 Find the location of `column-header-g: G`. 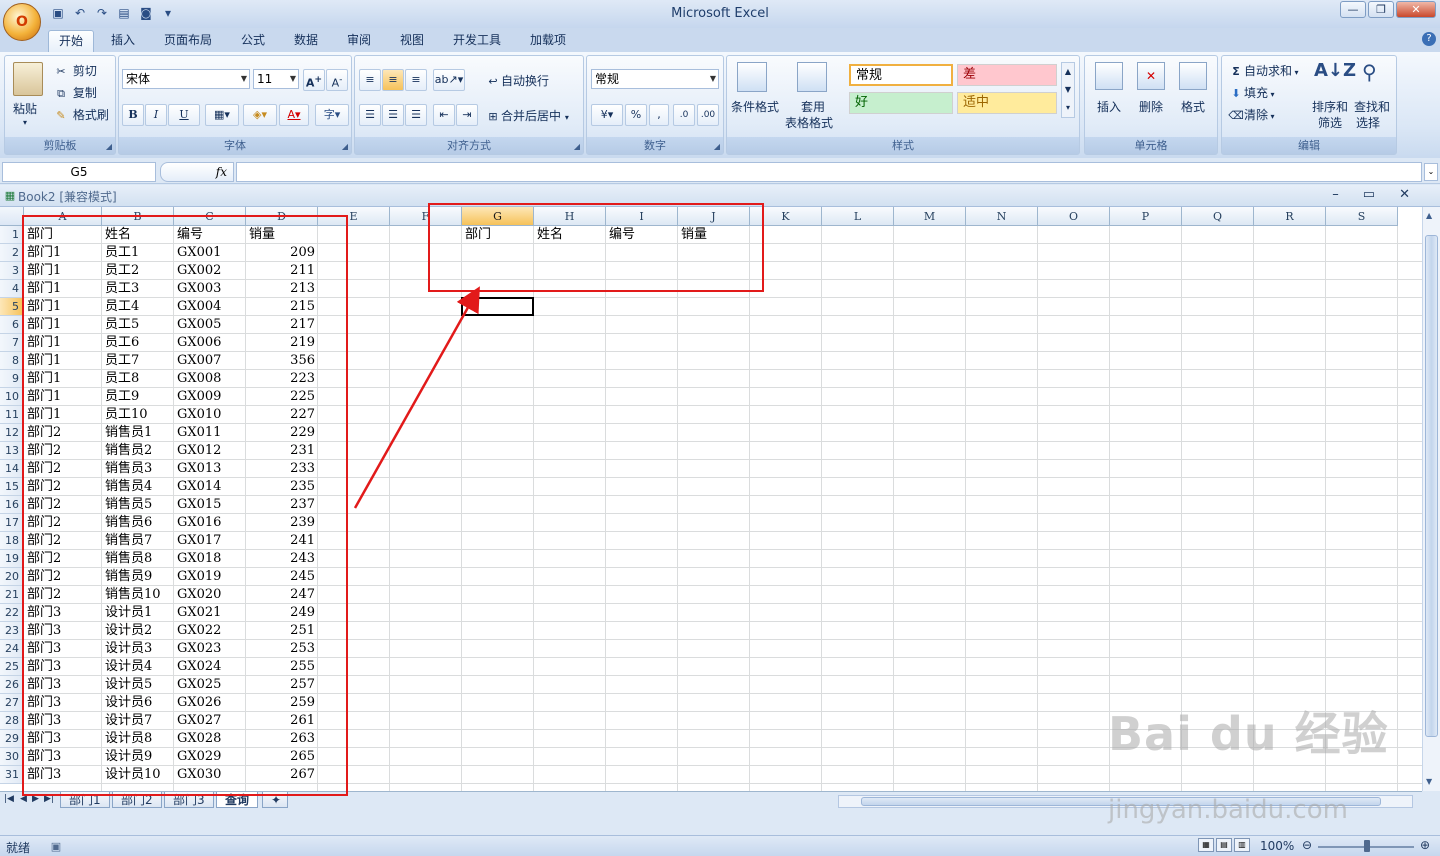

column-header-g: G is located at coordinates (498, 216).